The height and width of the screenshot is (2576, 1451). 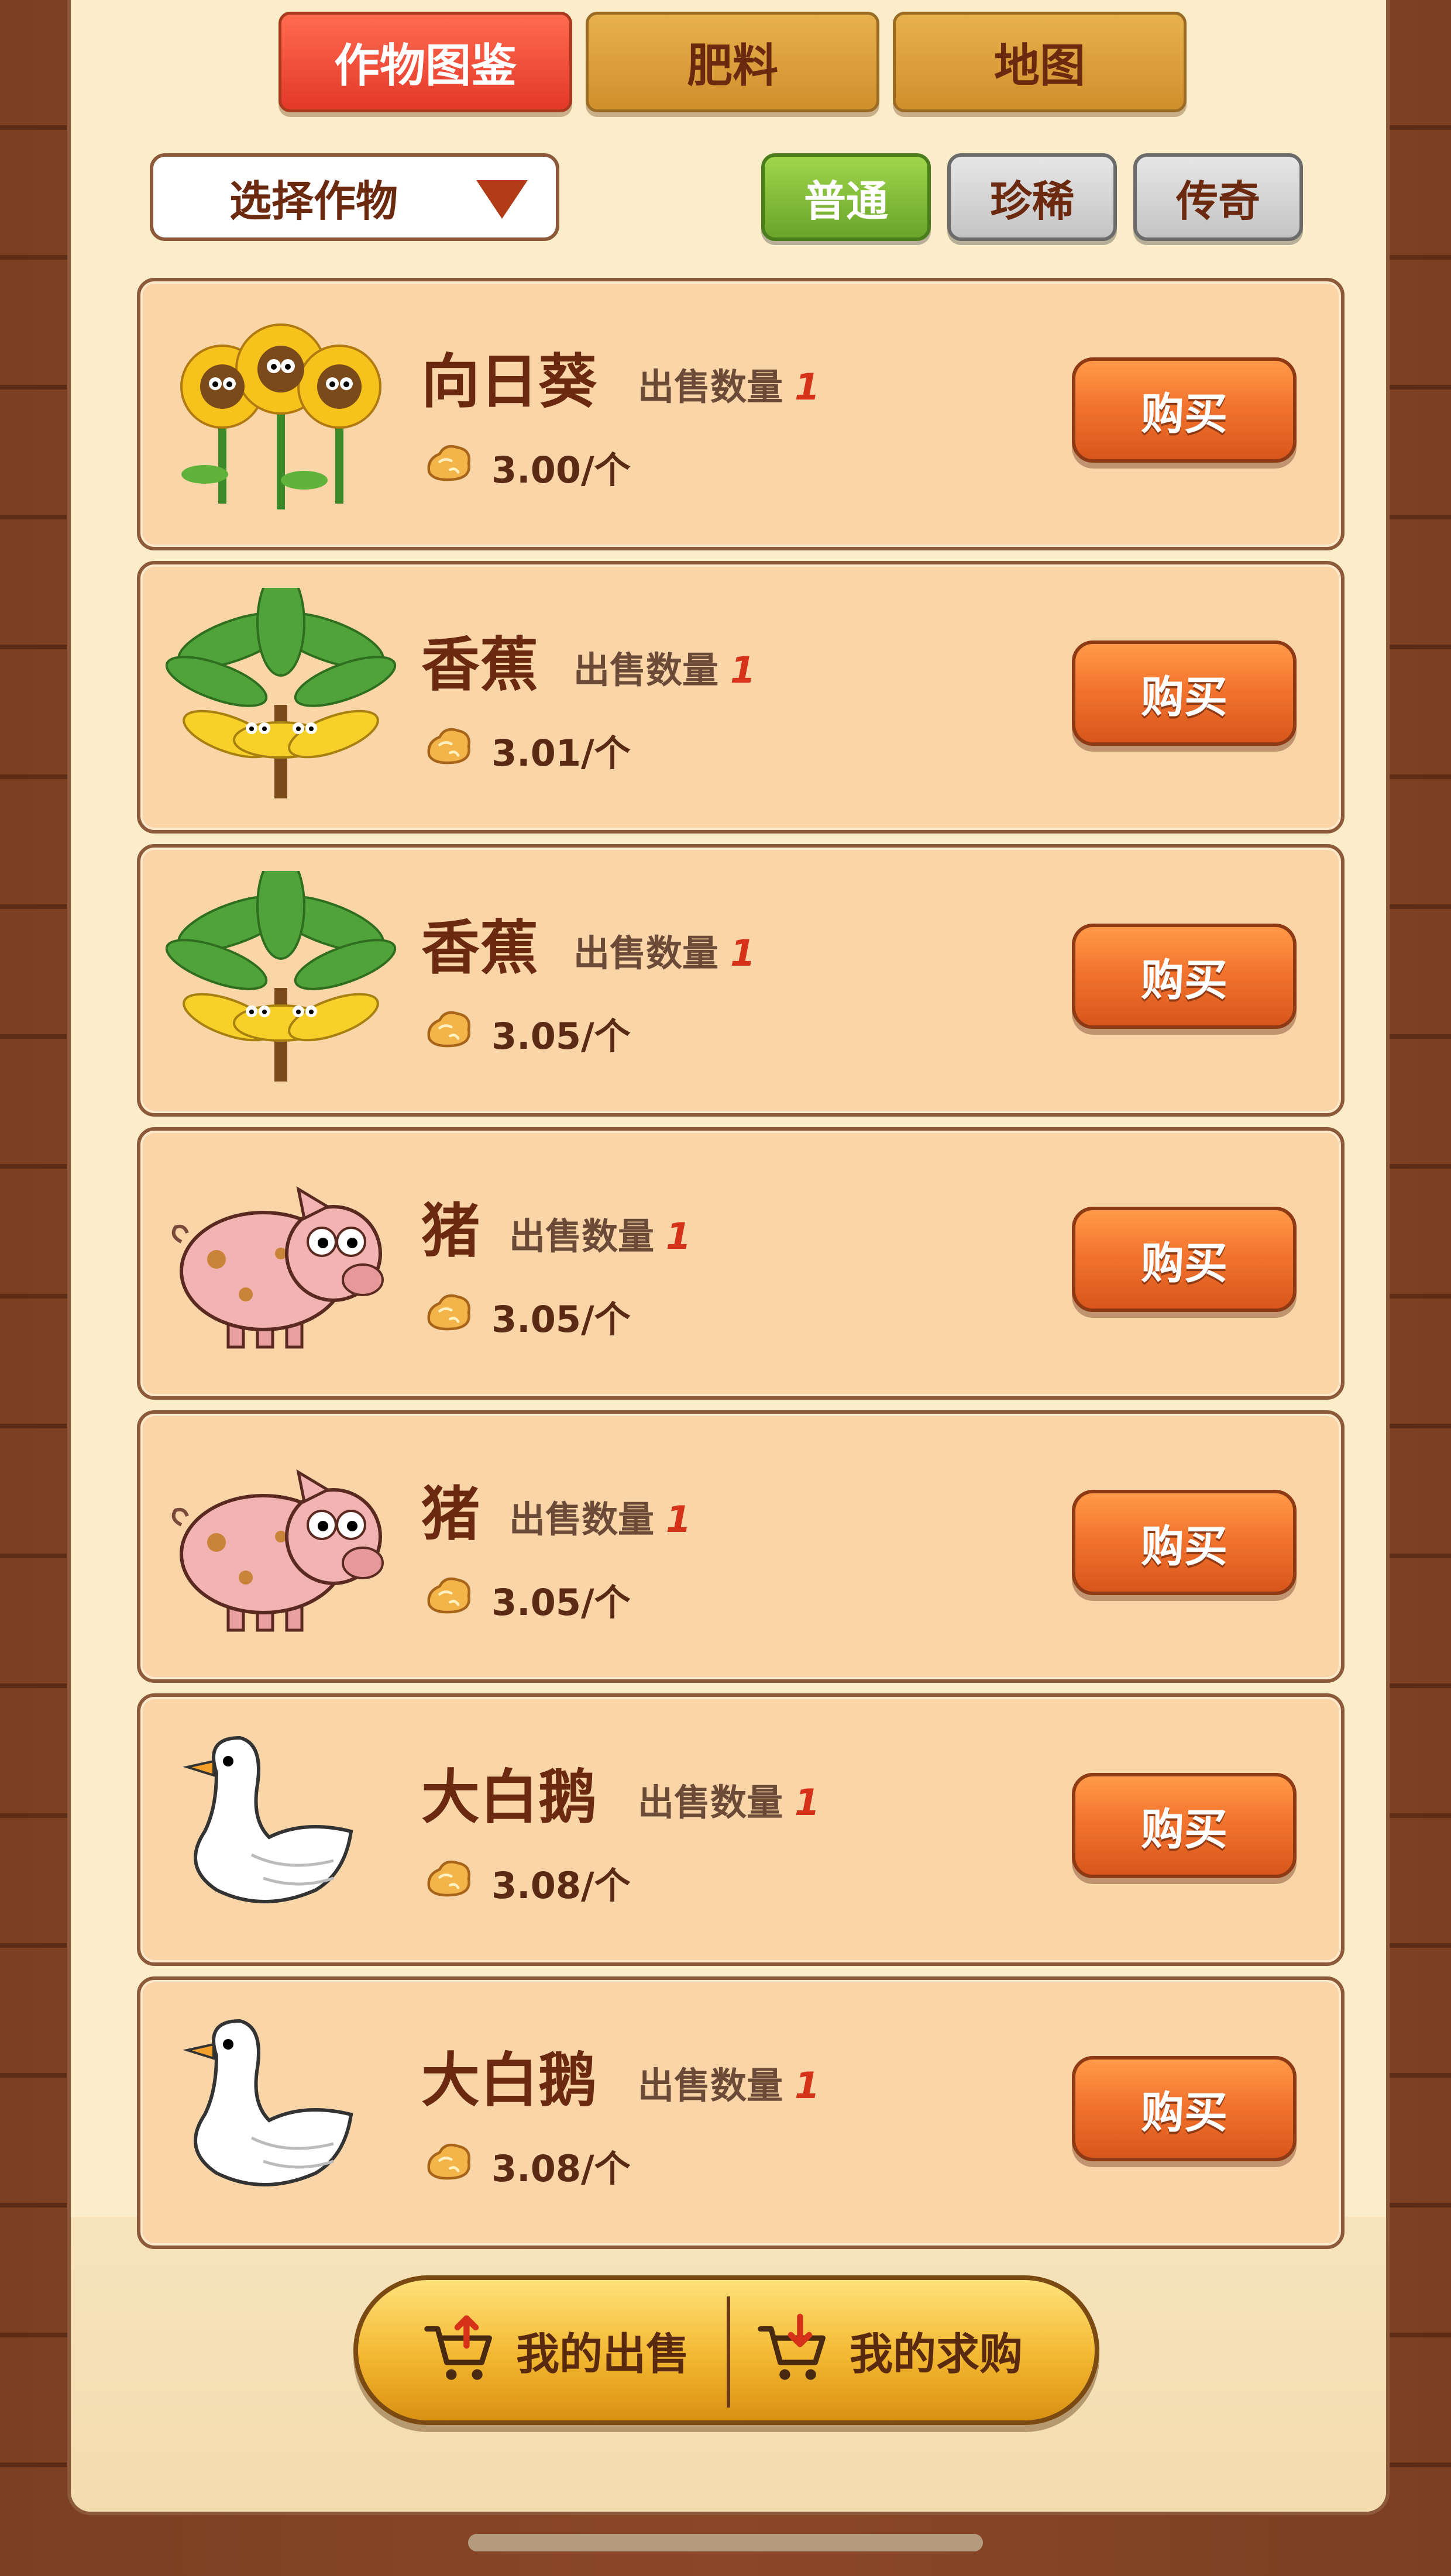 What do you see at coordinates (509, 381) in the screenshot?
I see `listing-name: 向日葵` at bounding box center [509, 381].